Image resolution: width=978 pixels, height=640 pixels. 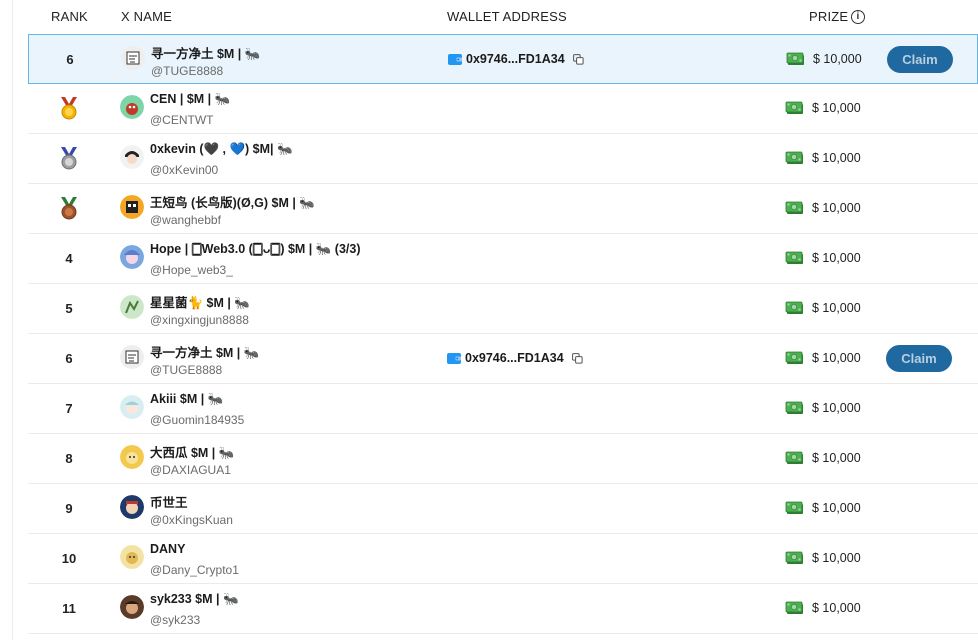 What do you see at coordinates (197, 420) in the screenshot?
I see `x-handle: @Guomin184935` at bounding box center [197, 420].